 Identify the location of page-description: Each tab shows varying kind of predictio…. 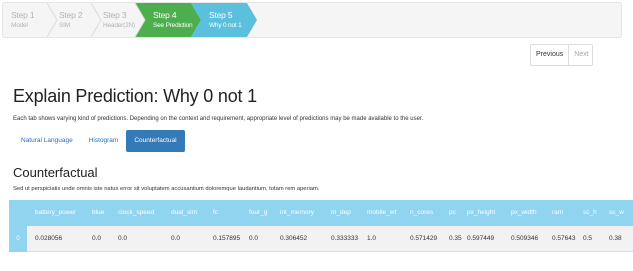
(218, 119).